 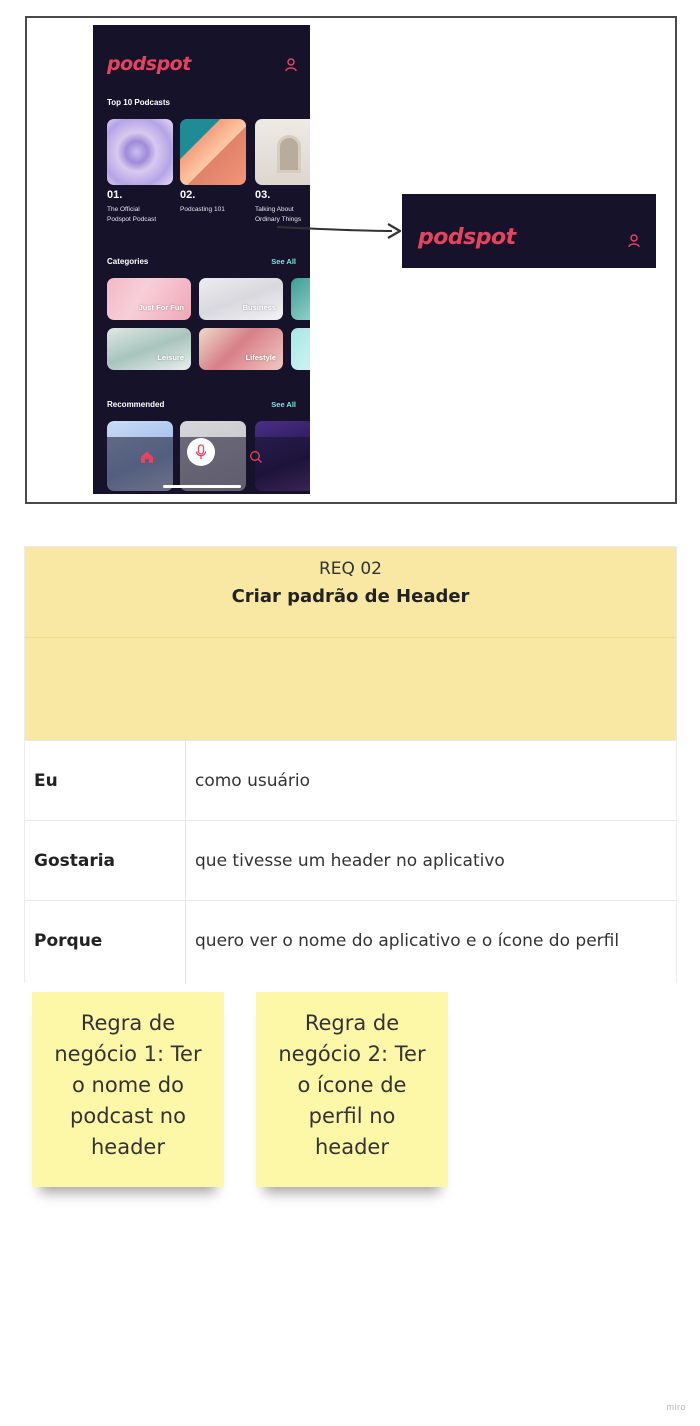 I want to click on header-preview: podspot, so click(x=529, y=231).